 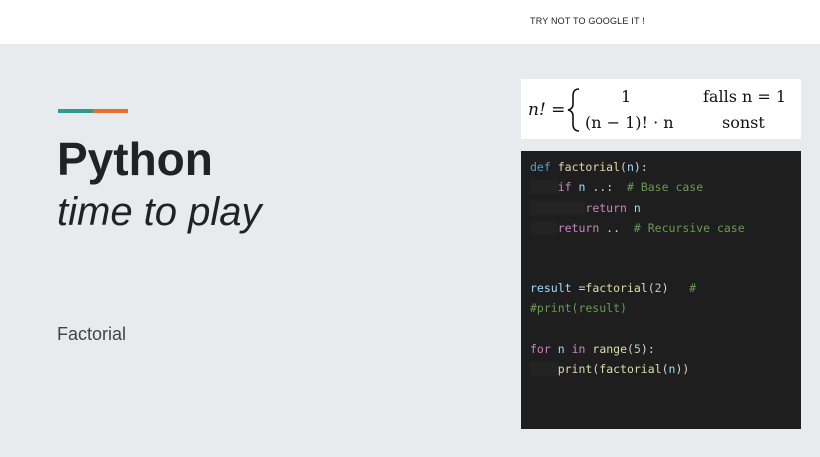 What do you see at coordinates (110, 111) in the screenshot?
I see `accent-orange` at bounding box center [110, 111].